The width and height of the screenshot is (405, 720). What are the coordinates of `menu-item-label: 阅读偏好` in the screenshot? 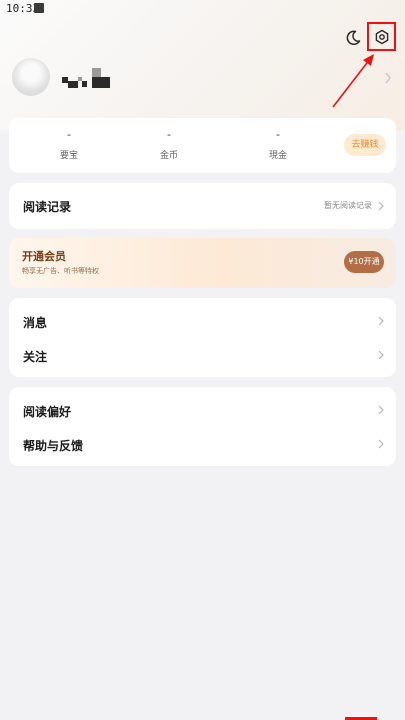 It's located at (47, 412).